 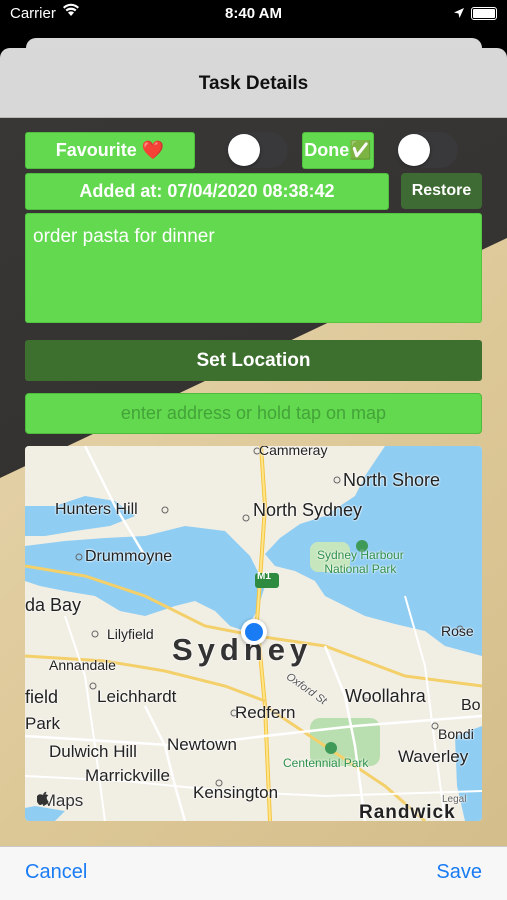 I want to click on status-bar: Carrier 8:40 AM, so click(x=253, y=14).